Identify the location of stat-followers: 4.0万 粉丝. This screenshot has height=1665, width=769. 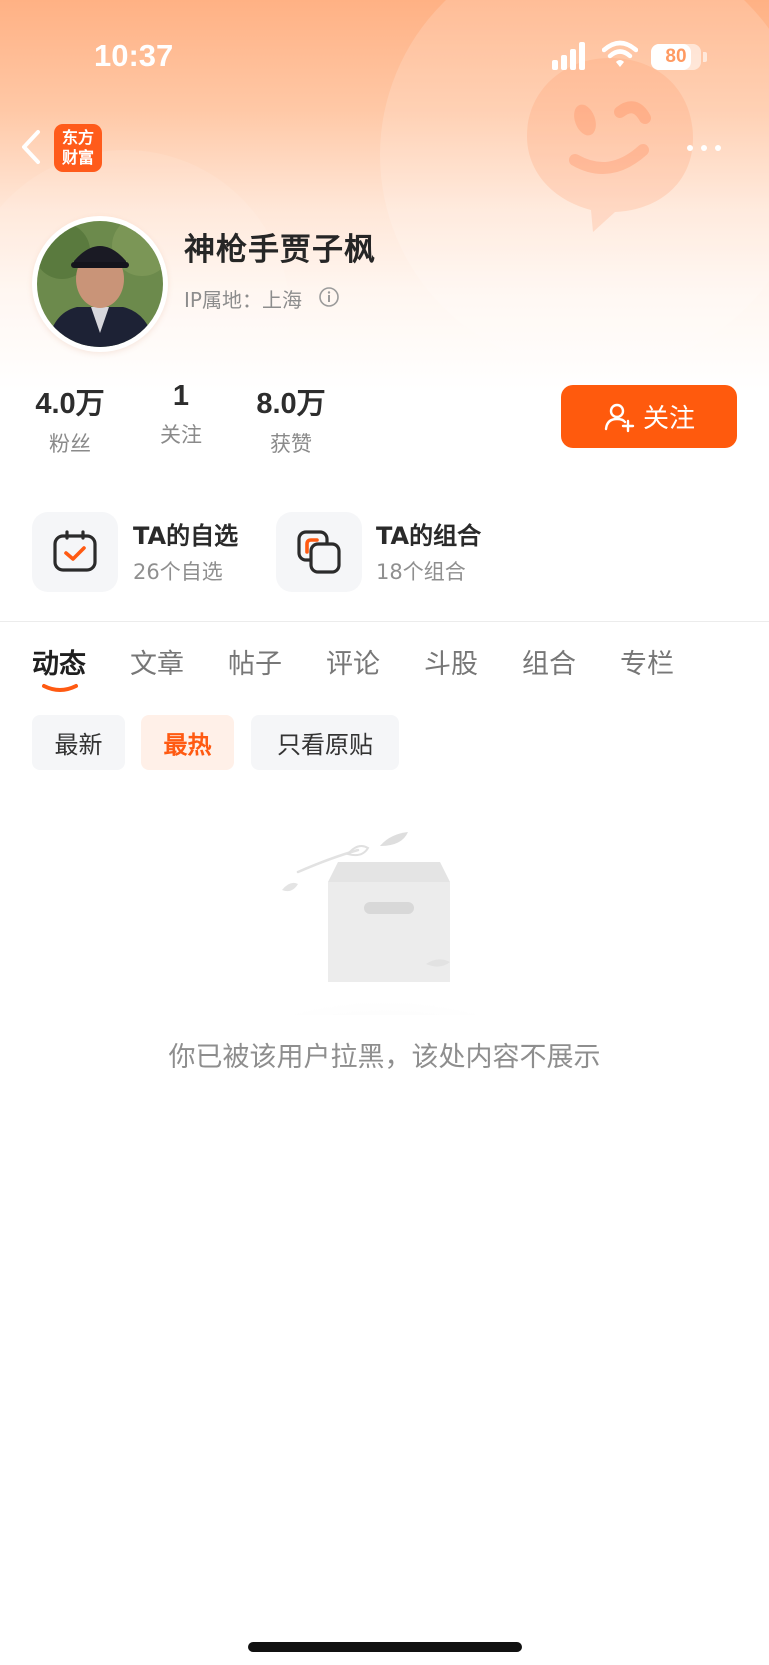
(70, 419).